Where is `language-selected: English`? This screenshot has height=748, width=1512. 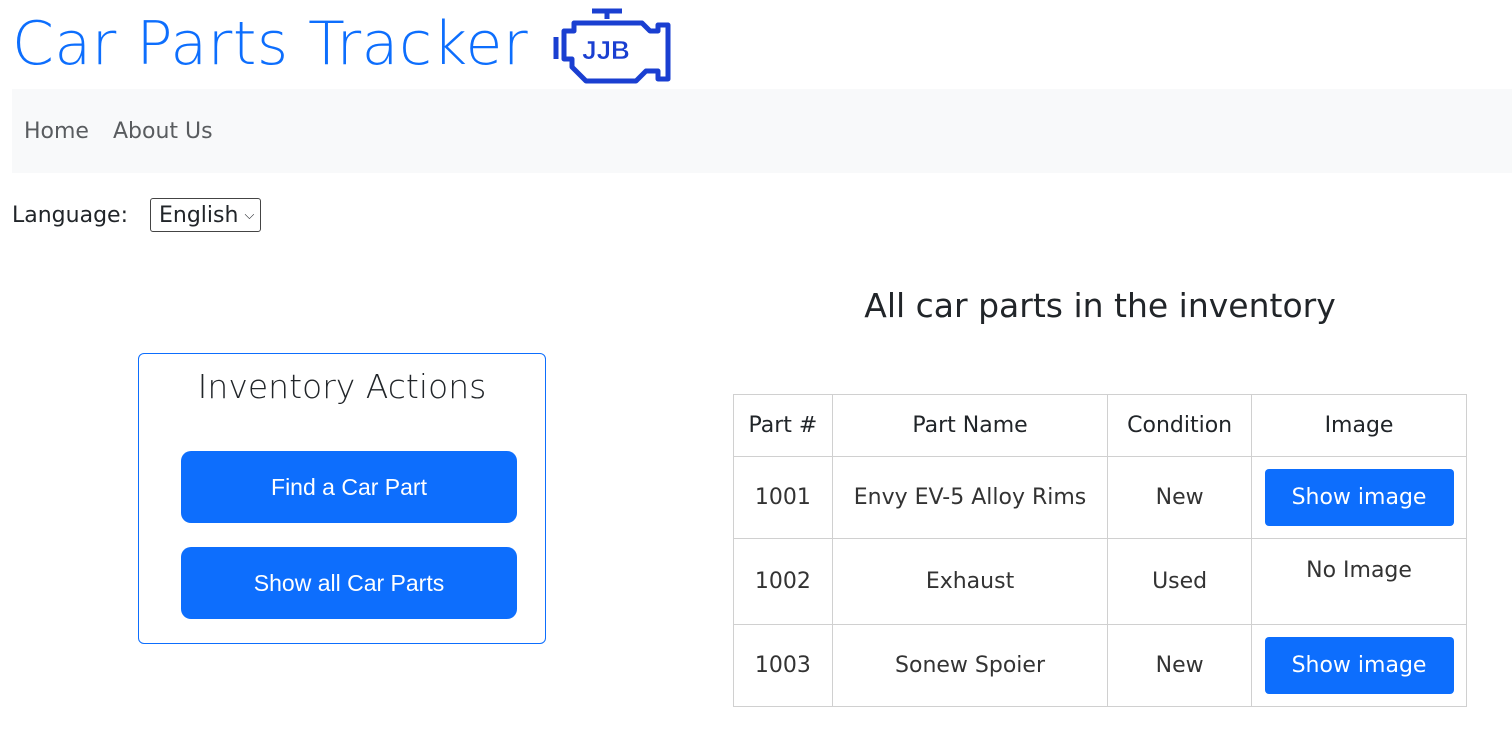
language-selected: English is located at coordinates (198, 215).